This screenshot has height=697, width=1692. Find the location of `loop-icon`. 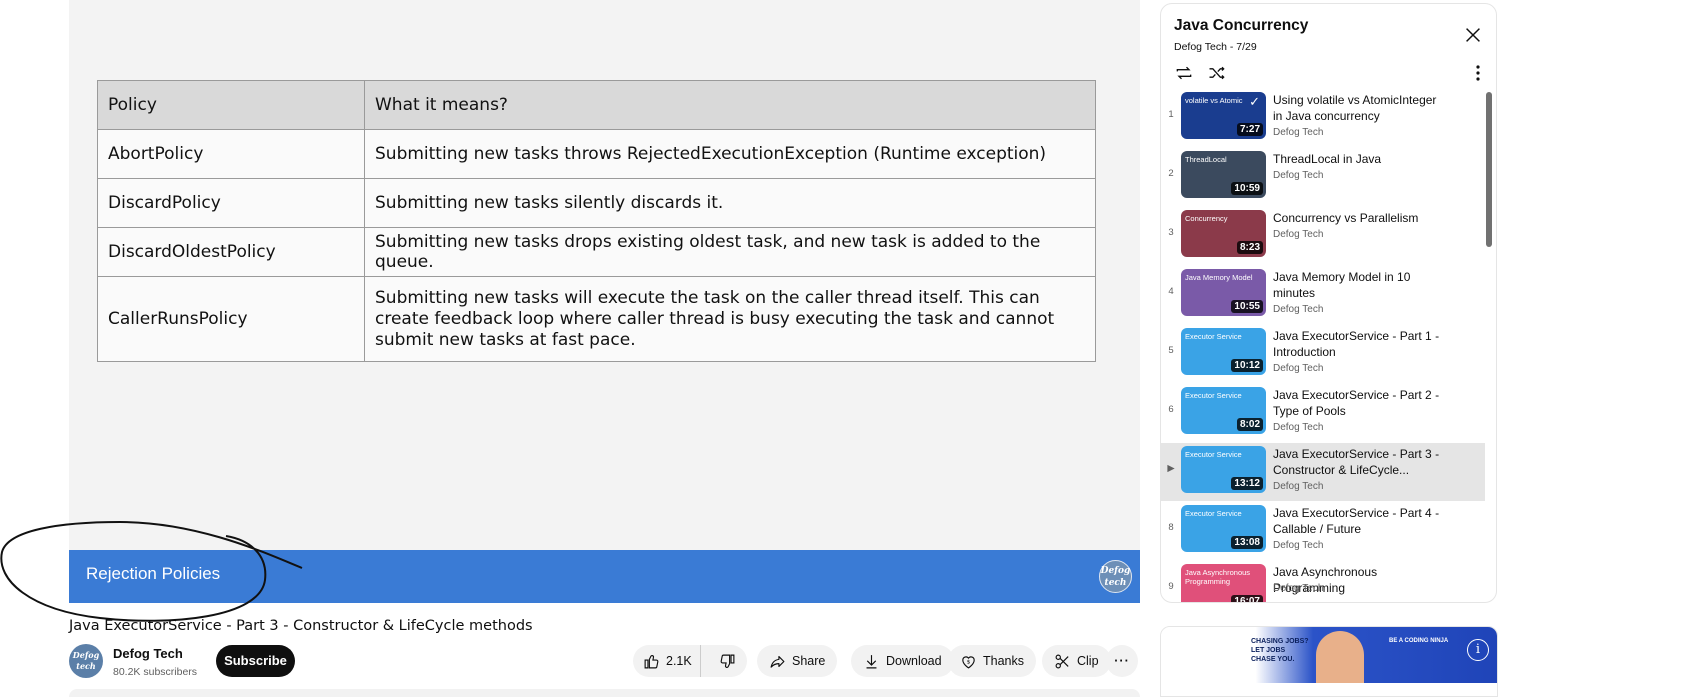

loop-icon is located at coordinates (1184, 73).